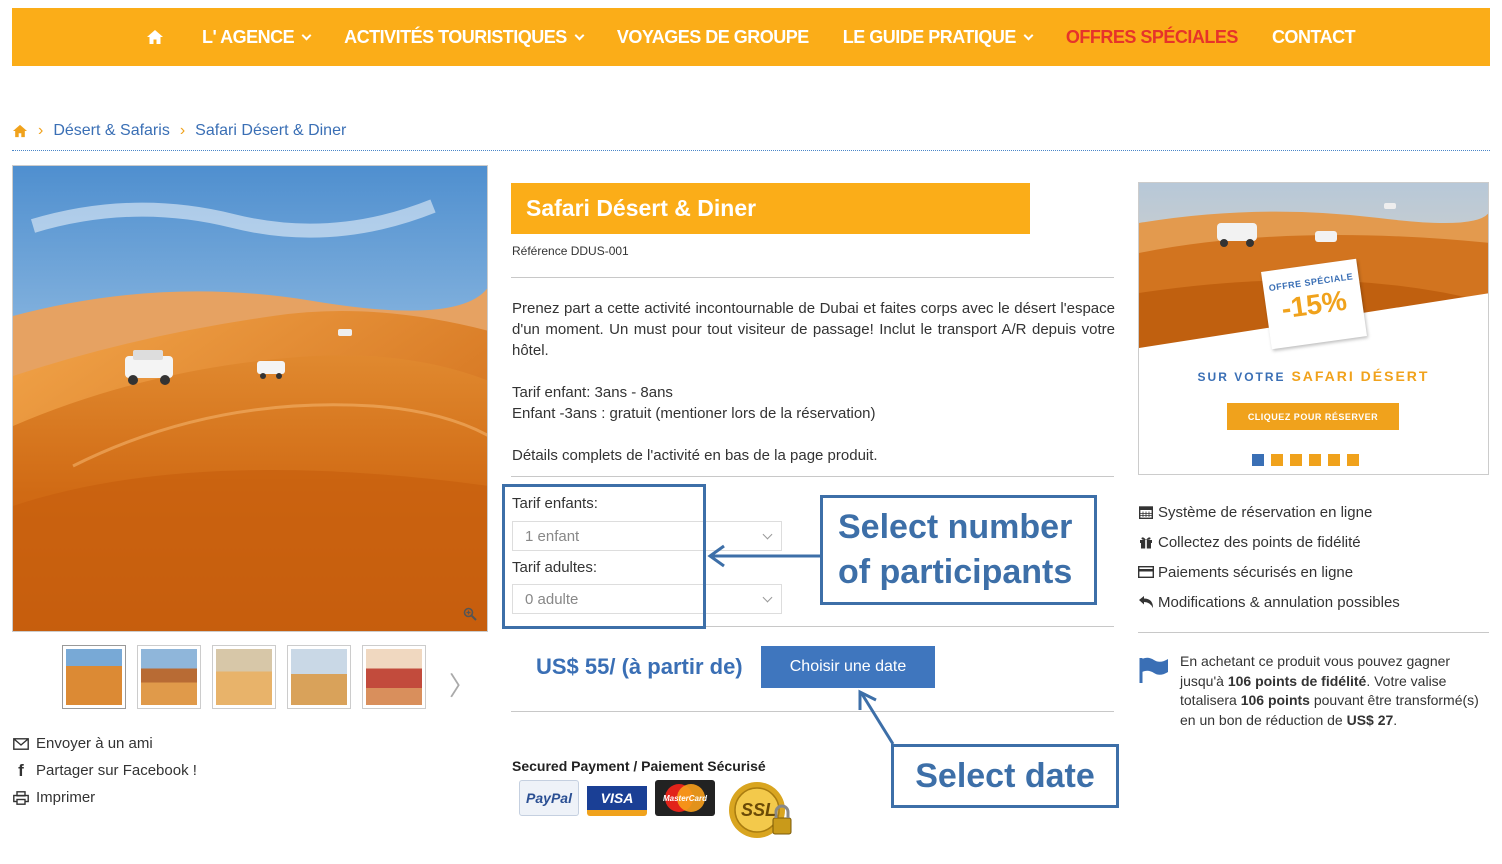  I want to click on choose-date-button: Choisir une date, so click(848, 667).